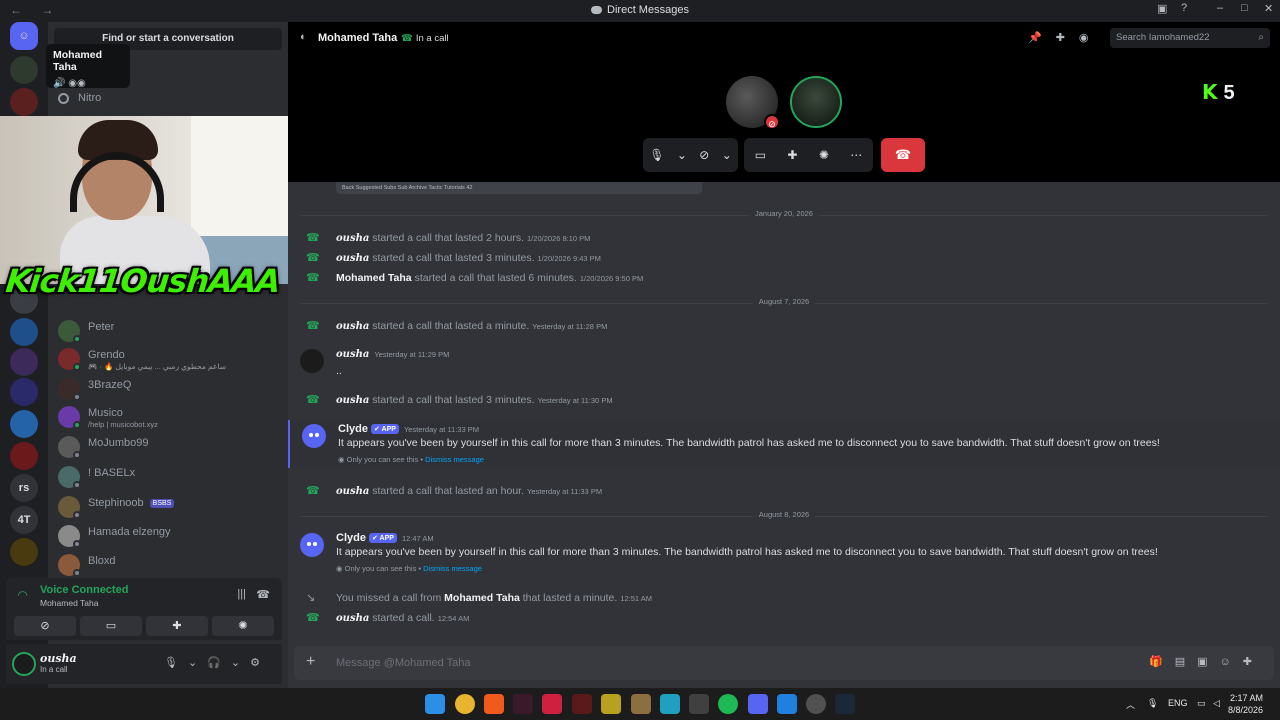 Image resolution: width=1280 pixels, height=720 pixels. I want to click on header-buttons: 📌✚◉, so click(1065, 37).